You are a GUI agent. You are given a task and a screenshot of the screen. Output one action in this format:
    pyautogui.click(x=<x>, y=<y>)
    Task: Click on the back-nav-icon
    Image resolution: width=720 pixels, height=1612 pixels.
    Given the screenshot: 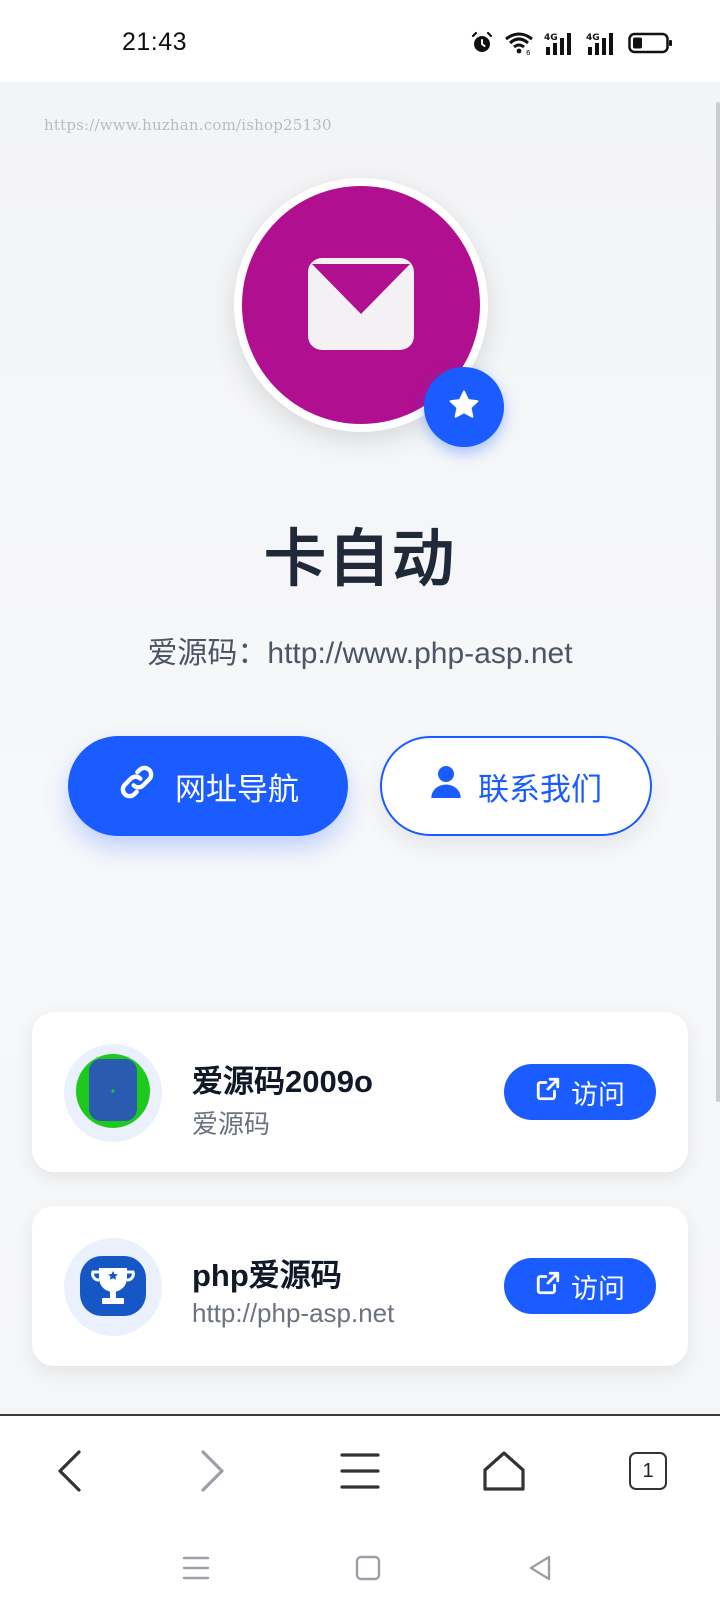 What is the action you would take?
    pyautogui.click(x=540, y=1568)
    